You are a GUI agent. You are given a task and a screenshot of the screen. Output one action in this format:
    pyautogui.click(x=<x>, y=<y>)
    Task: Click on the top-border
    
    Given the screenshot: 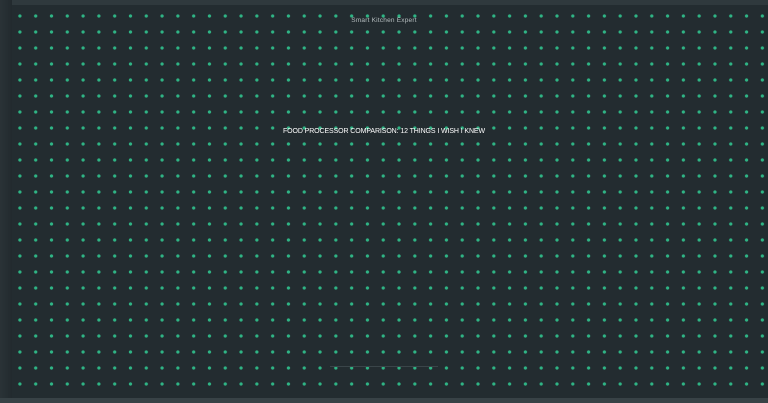 What is the action you would take?
    pyautogui.click(x=384, y=2)
    